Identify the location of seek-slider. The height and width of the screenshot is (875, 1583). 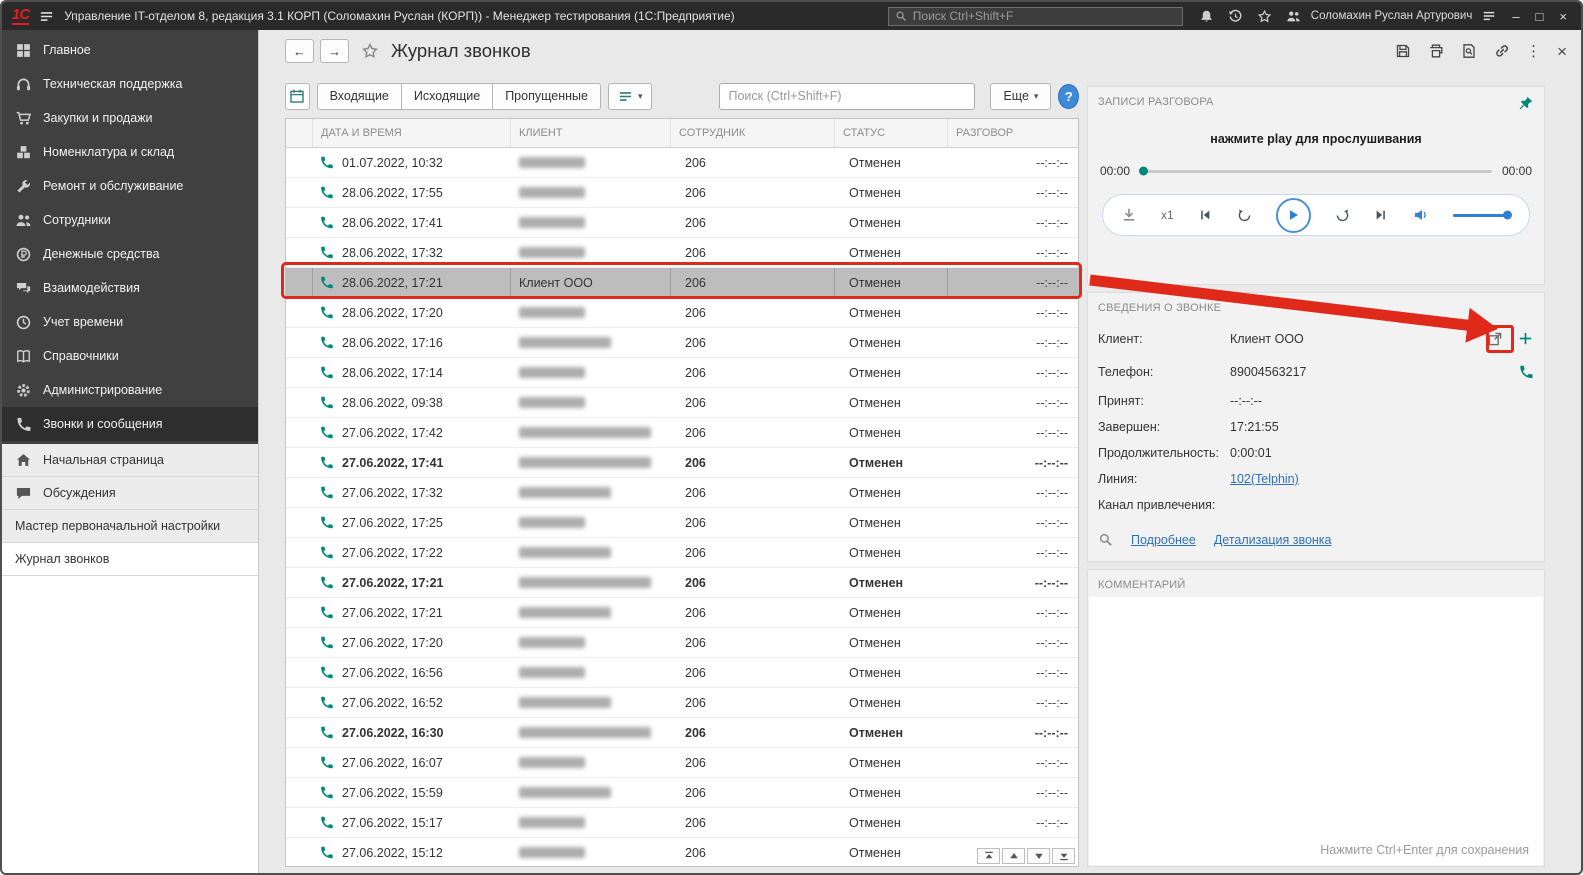
(1315, 171).